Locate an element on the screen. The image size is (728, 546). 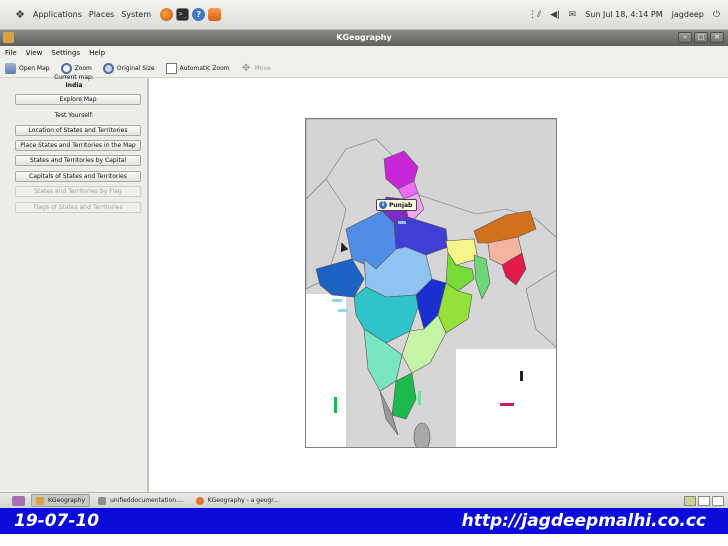
place-test-button: Place States and Territories in the Map is located at coordinates (78, 145).